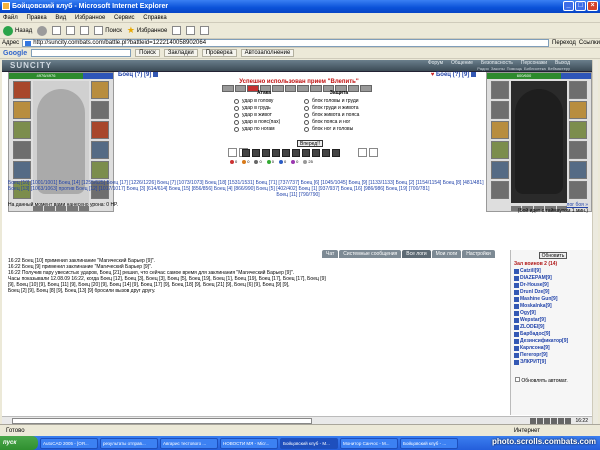 This screenshot has height=450, width=600. What do you see at coordinates (564, 43) in the screenshot?
I see `go-button: Переход` at bounding box center [564, 43].